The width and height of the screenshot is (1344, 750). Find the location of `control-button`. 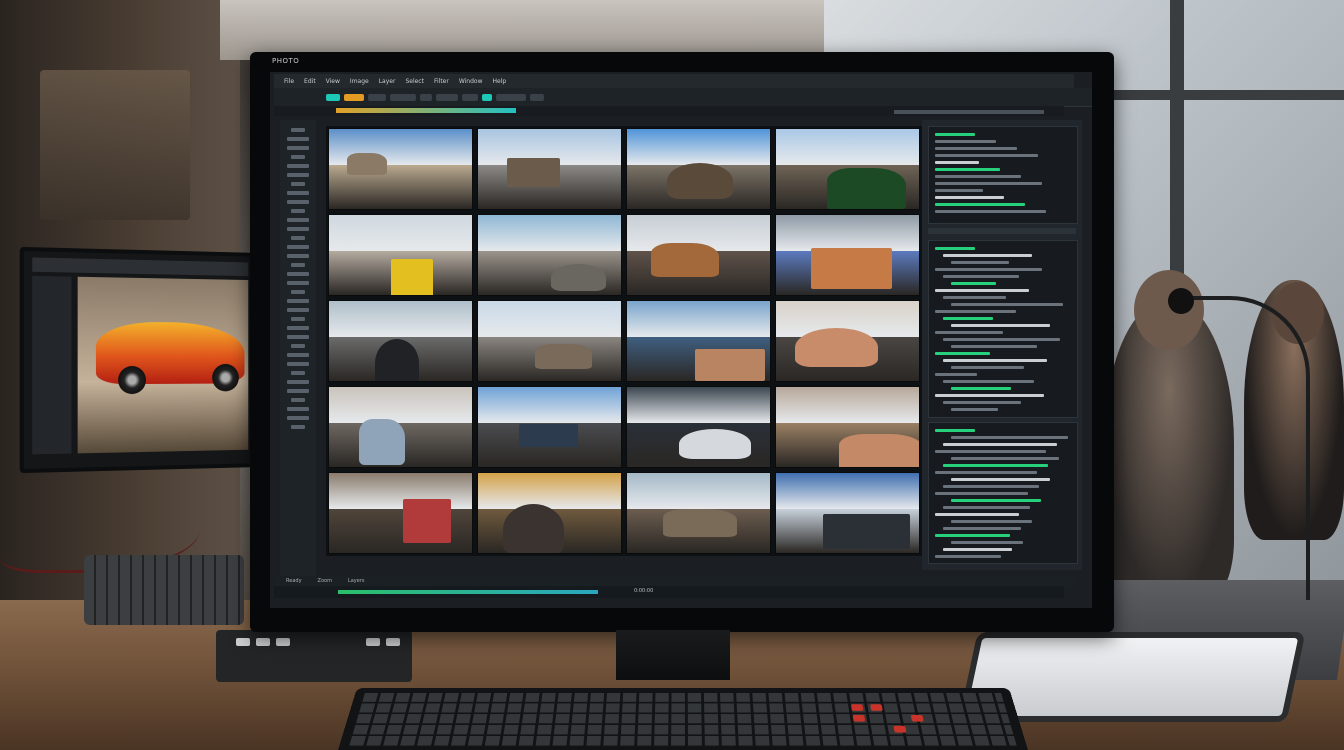

control-button is located at coordinates (283, 642).